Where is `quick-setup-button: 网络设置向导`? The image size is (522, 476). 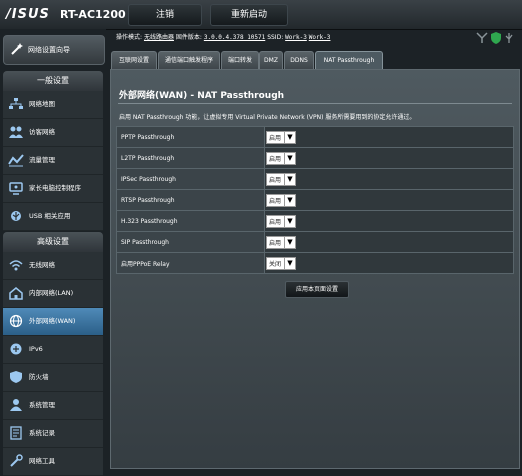
quick-setup-button: 网络设置向导 is located at coordinates (54, 50).